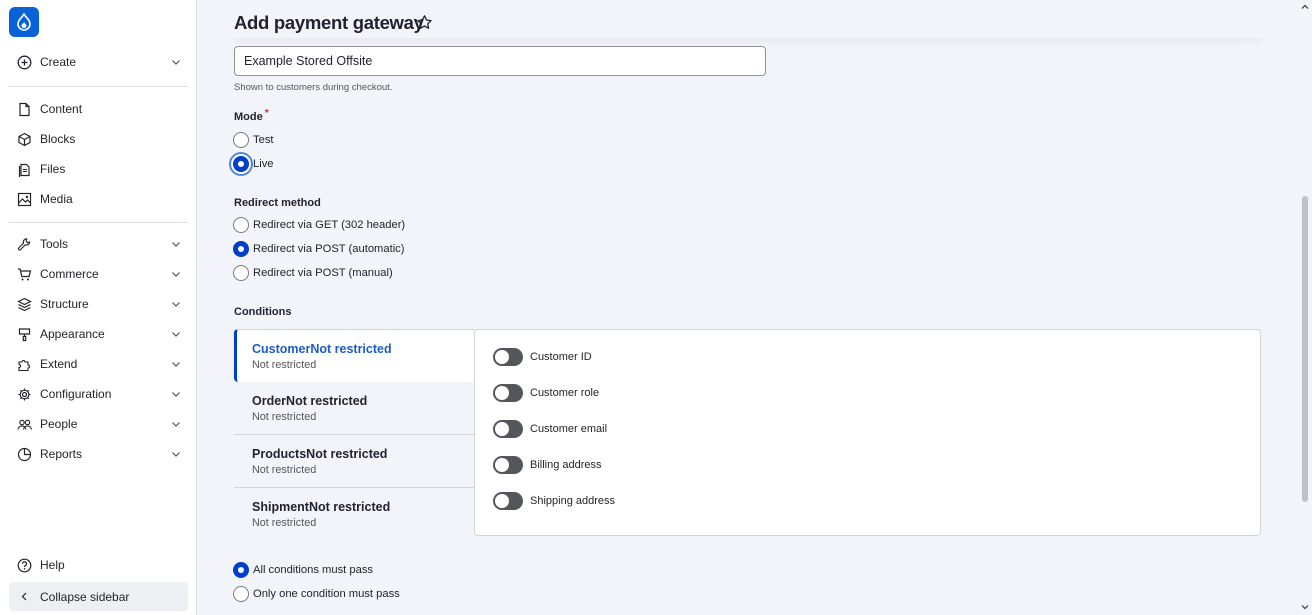  I want to click on sidebar-item-label: Configuration, so click(76, 394).